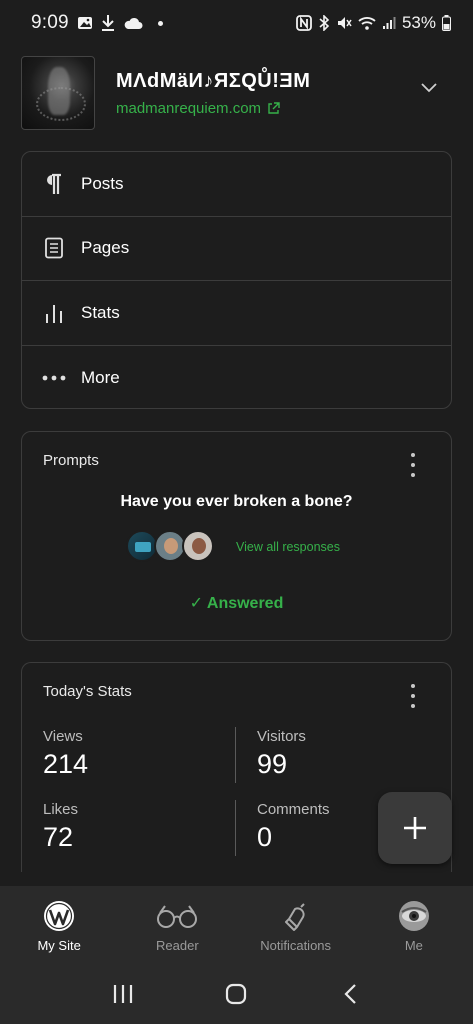  I want to click on recent-apps-button, so click(123, 994).